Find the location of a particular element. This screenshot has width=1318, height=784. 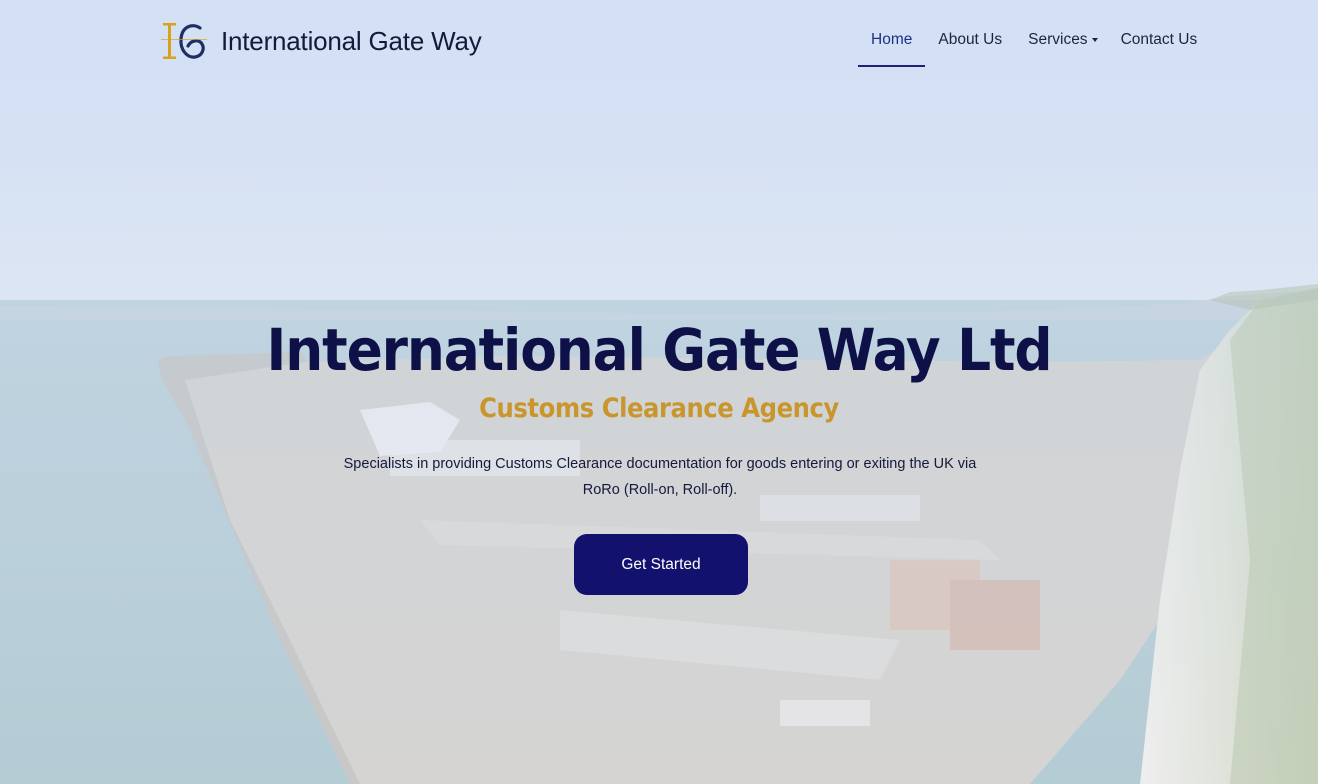

hero-subtitle: Customs Clearance Agency is located at coordinates (659, 408).